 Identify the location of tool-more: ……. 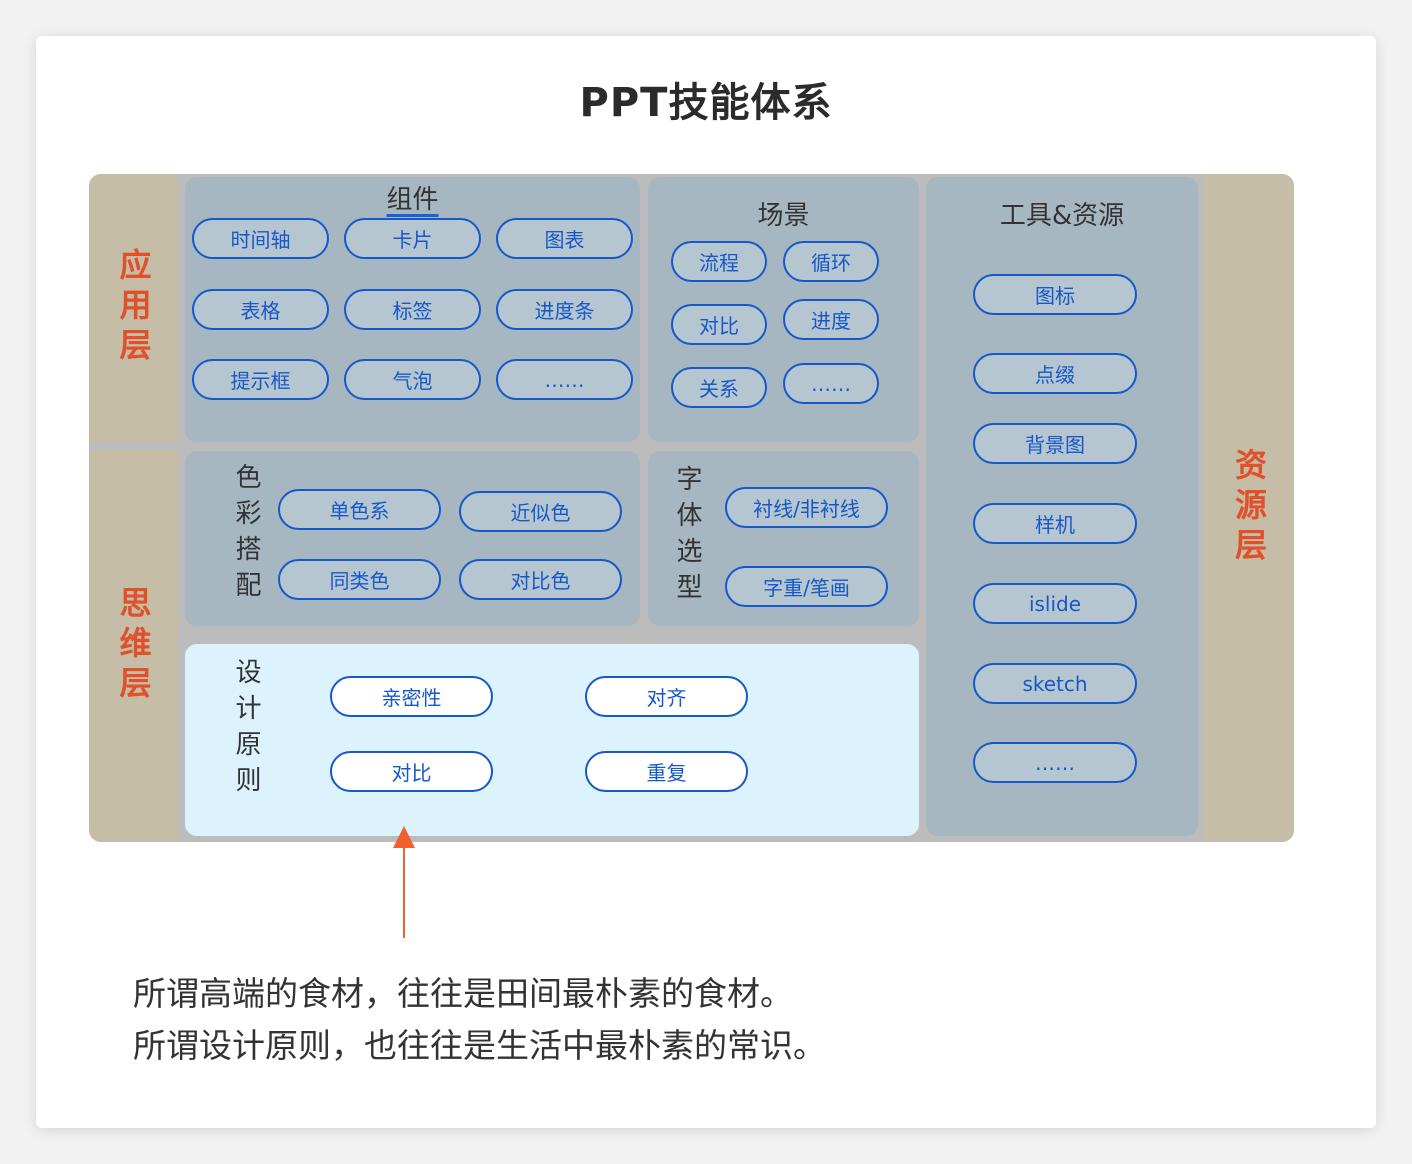
(1055, 762).